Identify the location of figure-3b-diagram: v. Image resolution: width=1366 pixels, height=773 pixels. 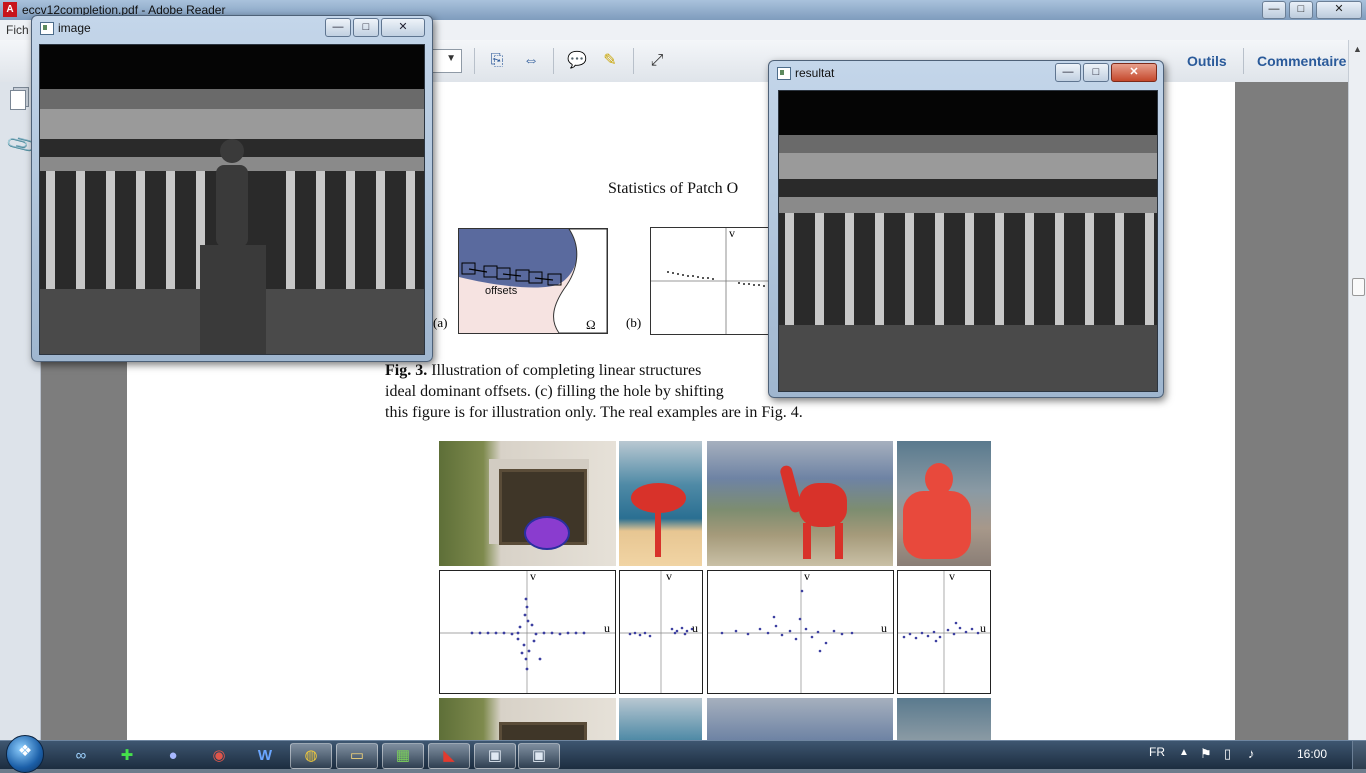
(711, 281).